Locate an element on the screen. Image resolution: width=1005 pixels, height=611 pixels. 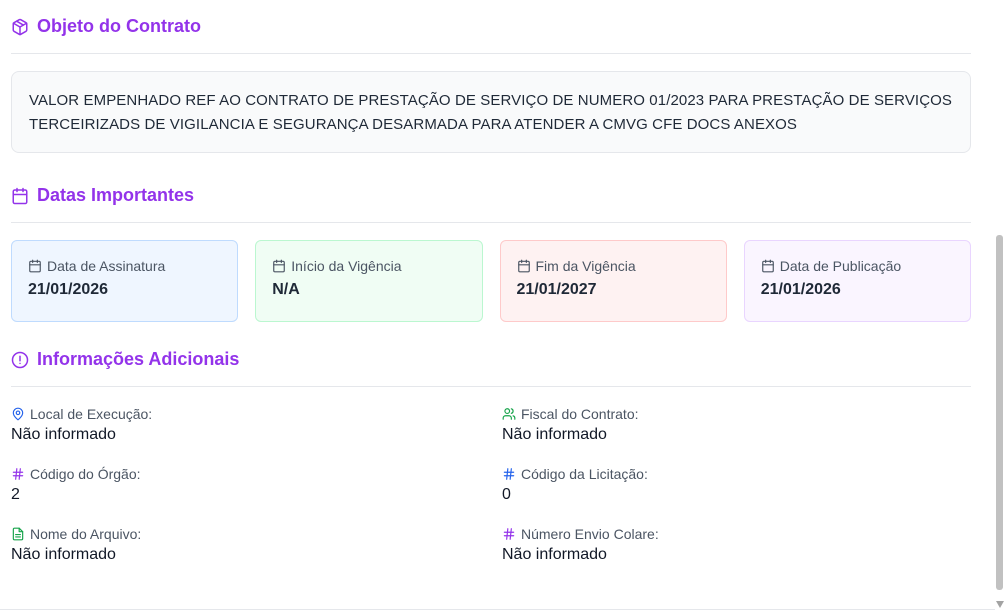
datas-header: Datas Importantes is located at coordinates (491, 196).